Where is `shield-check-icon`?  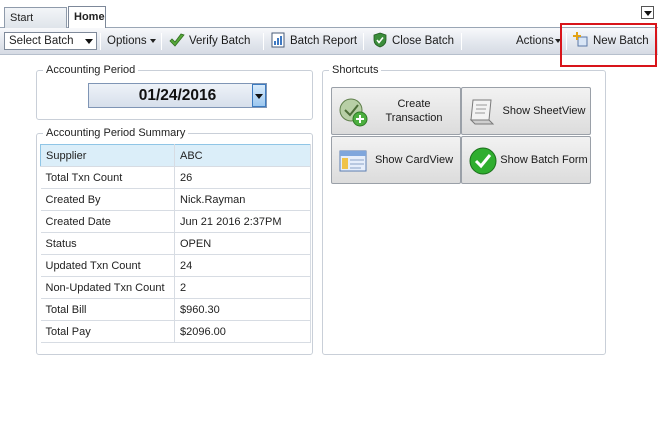 shield-check-icon is located at coordinates (380, 40).